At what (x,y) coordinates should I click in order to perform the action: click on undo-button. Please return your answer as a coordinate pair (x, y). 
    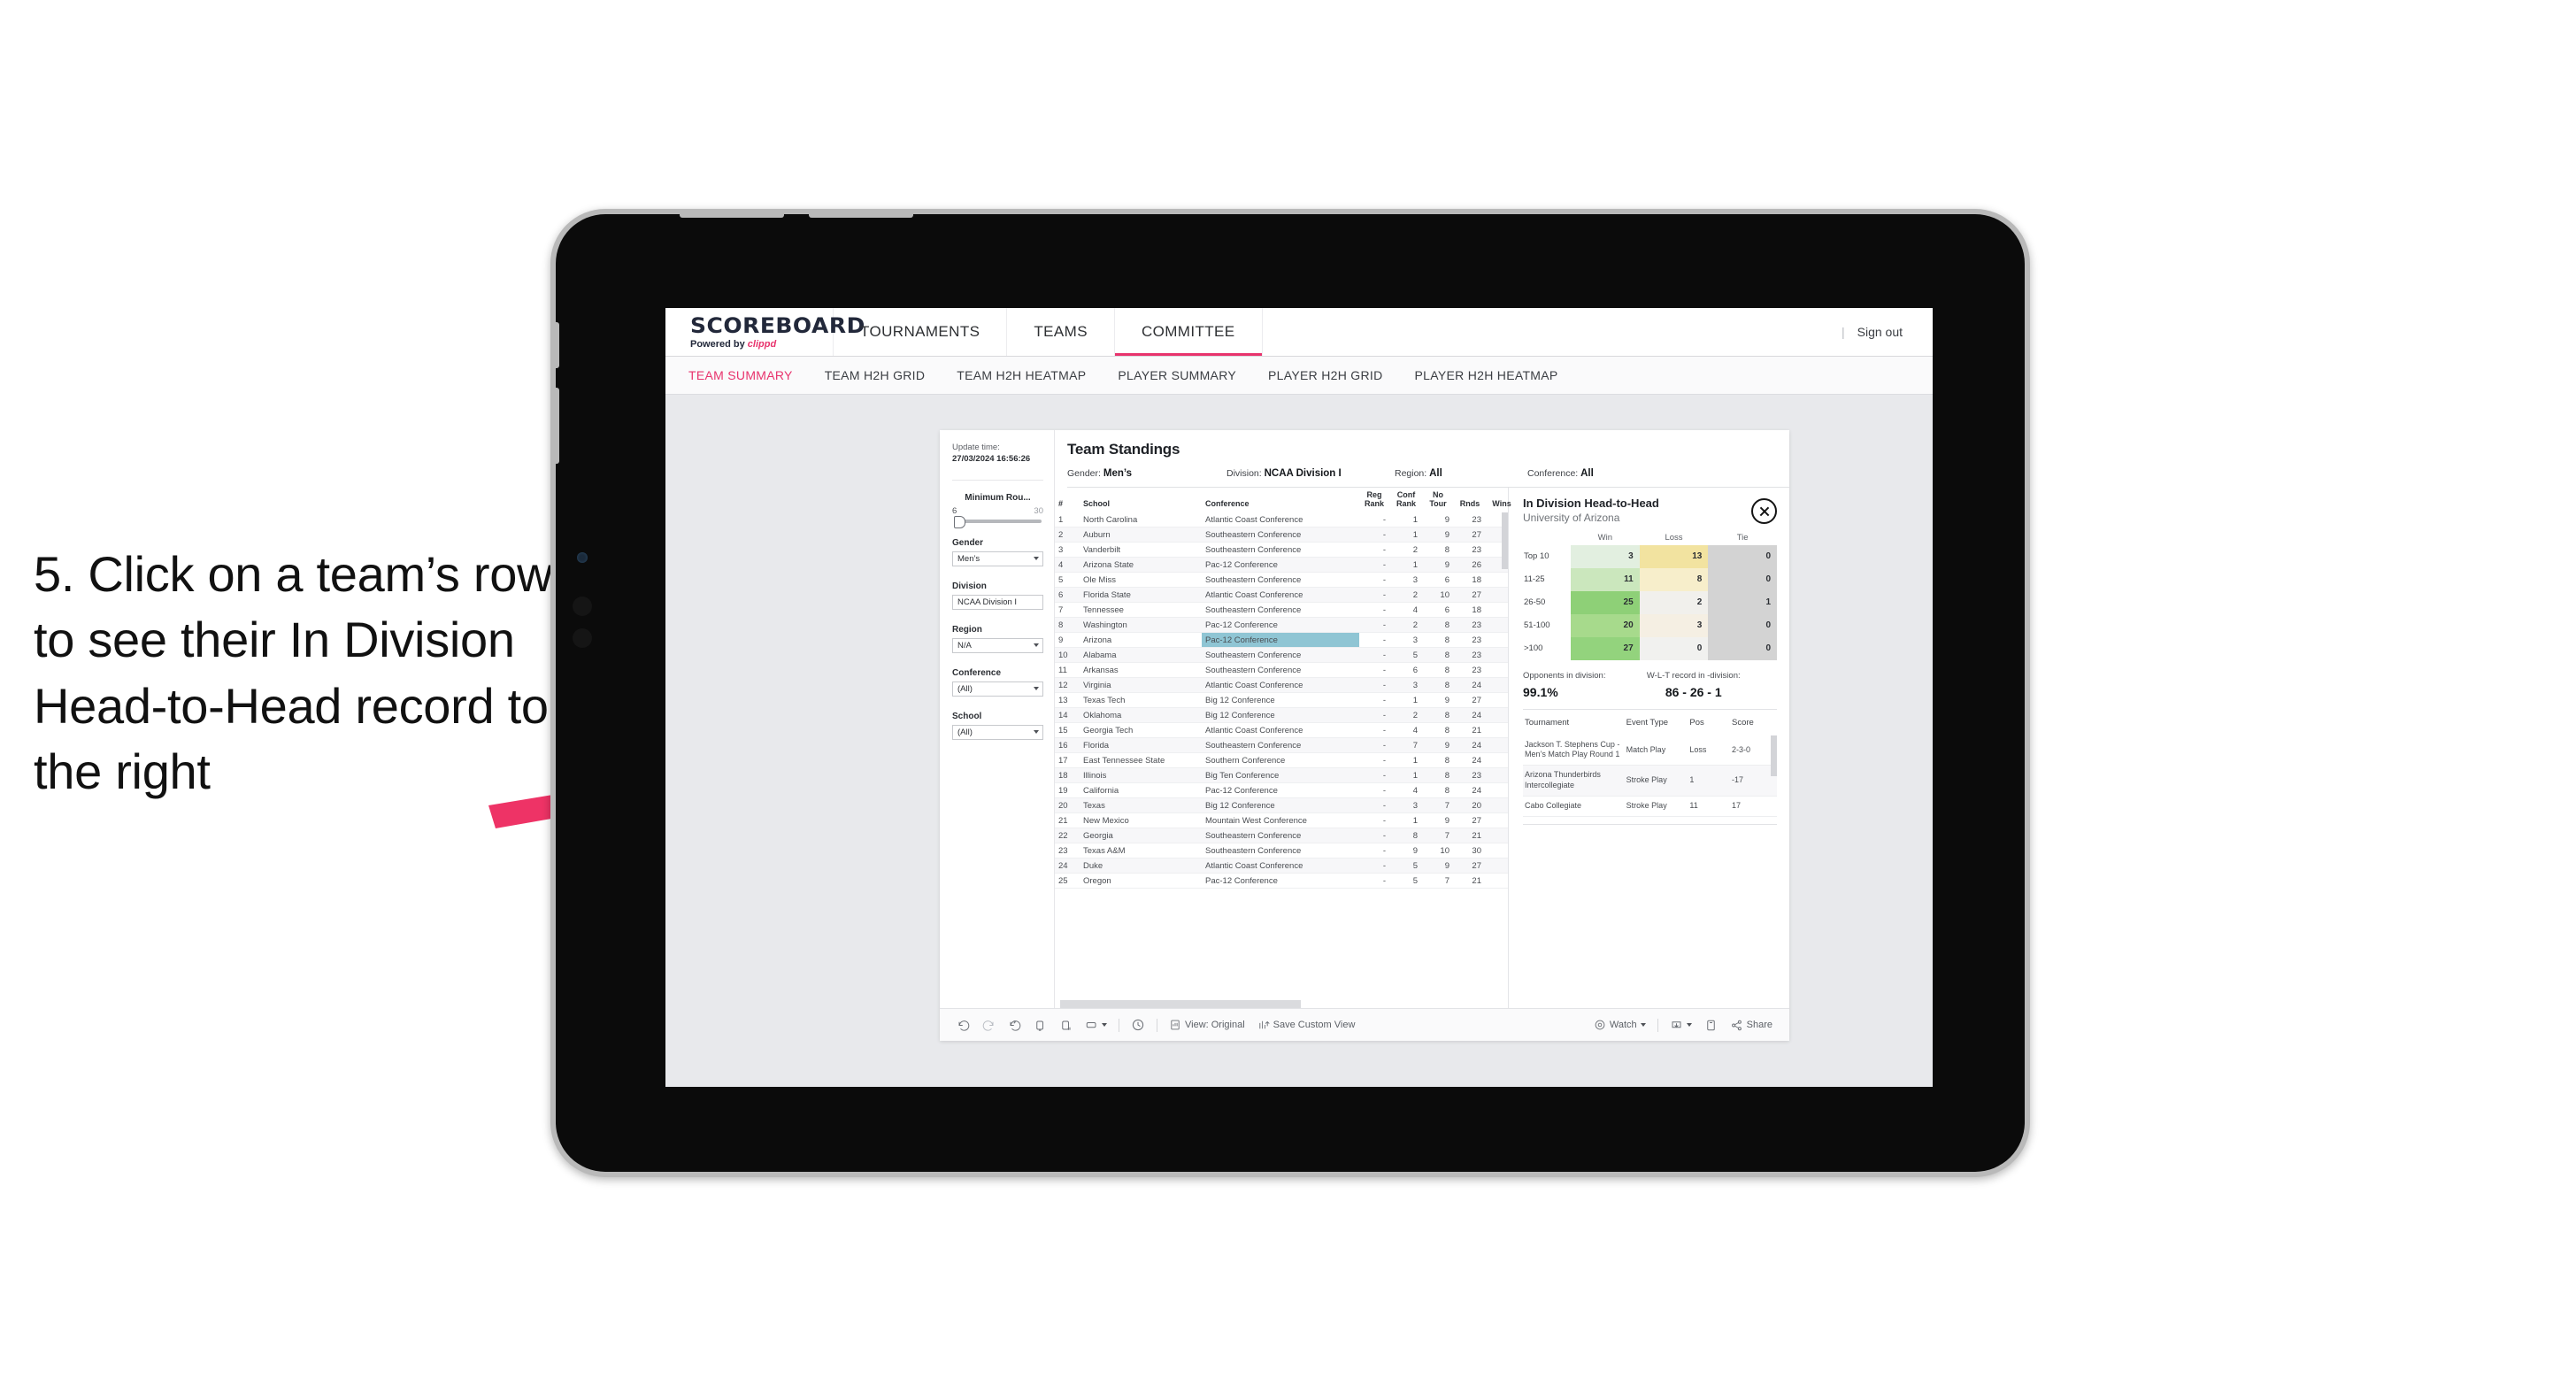
    Looking at the image, I should click on (963, 1025).